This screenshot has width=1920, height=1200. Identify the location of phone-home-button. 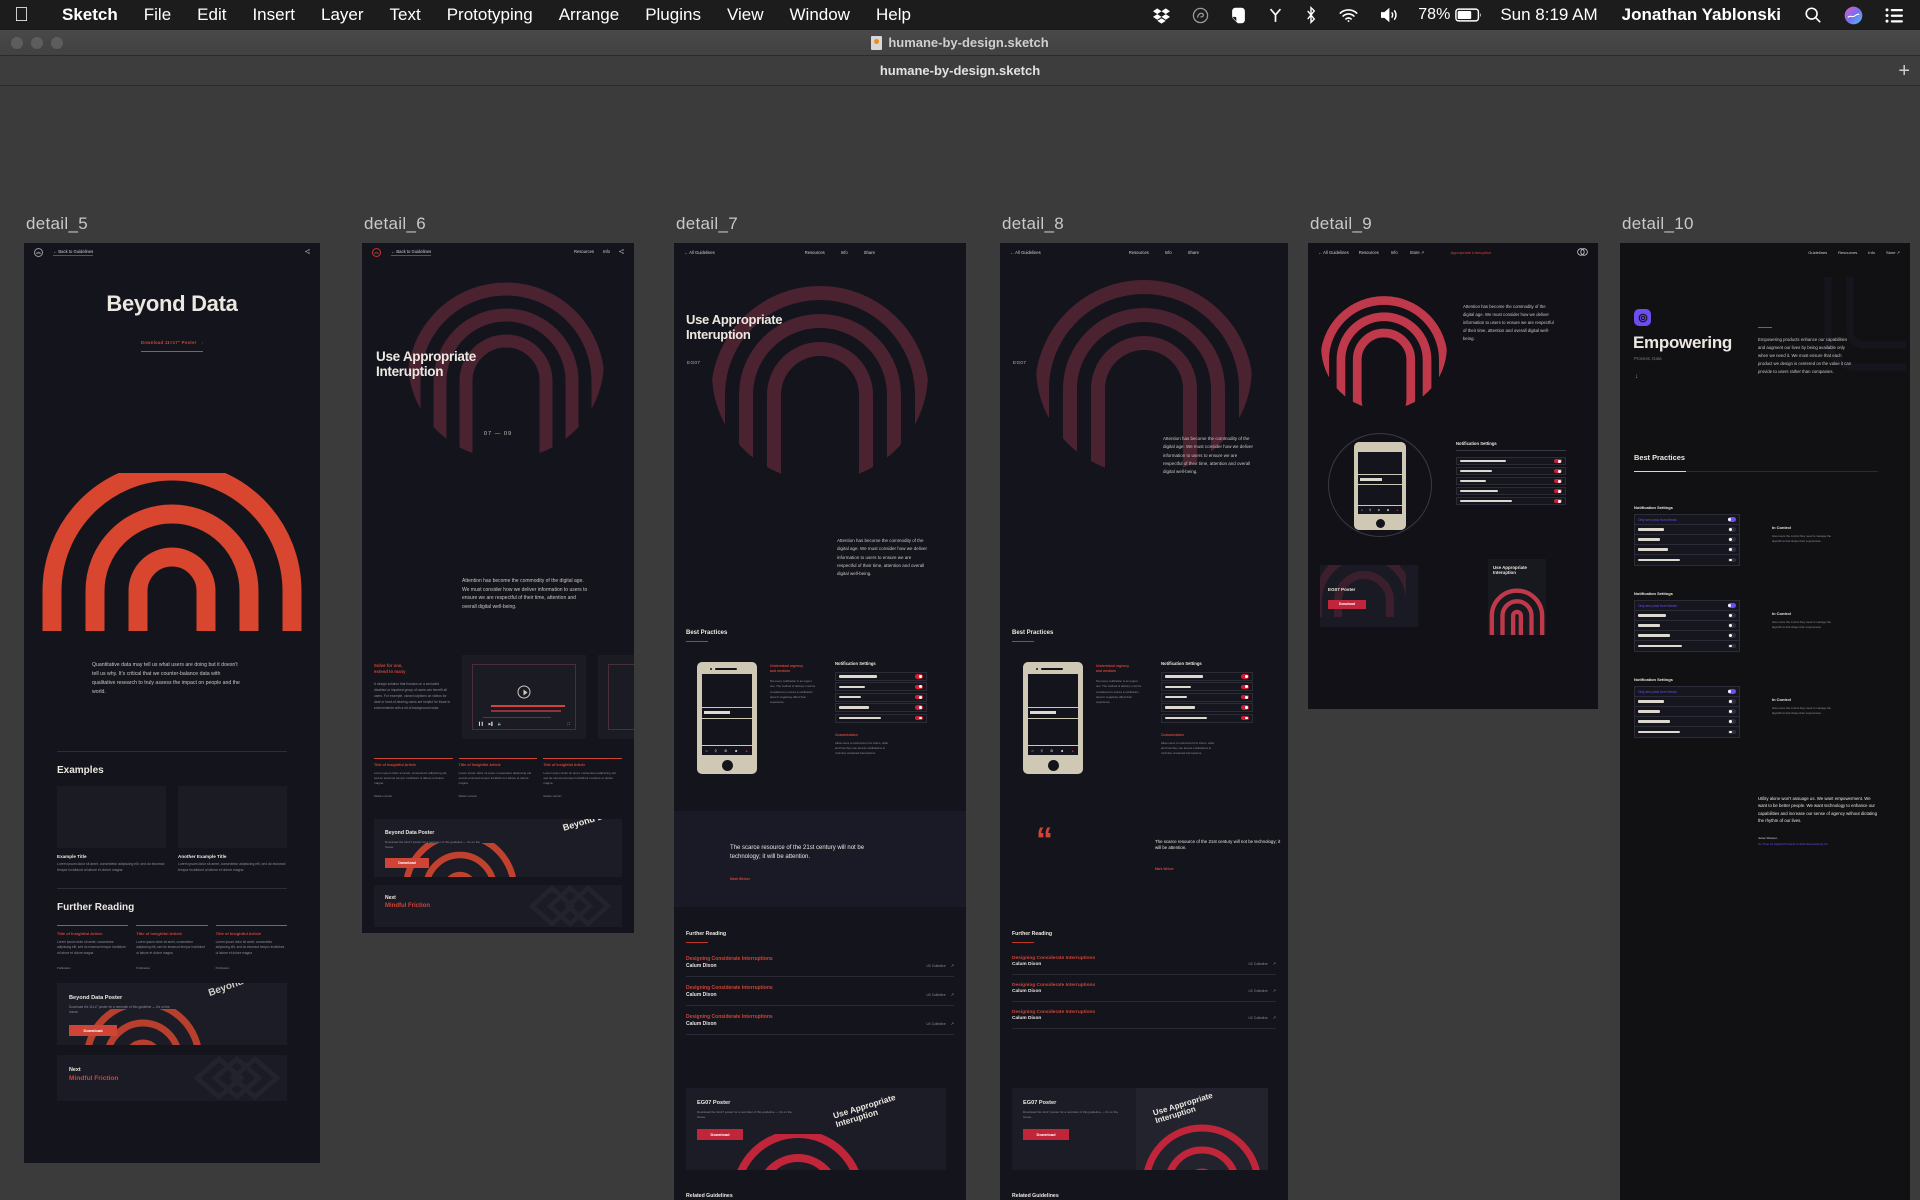
(1380, 523).